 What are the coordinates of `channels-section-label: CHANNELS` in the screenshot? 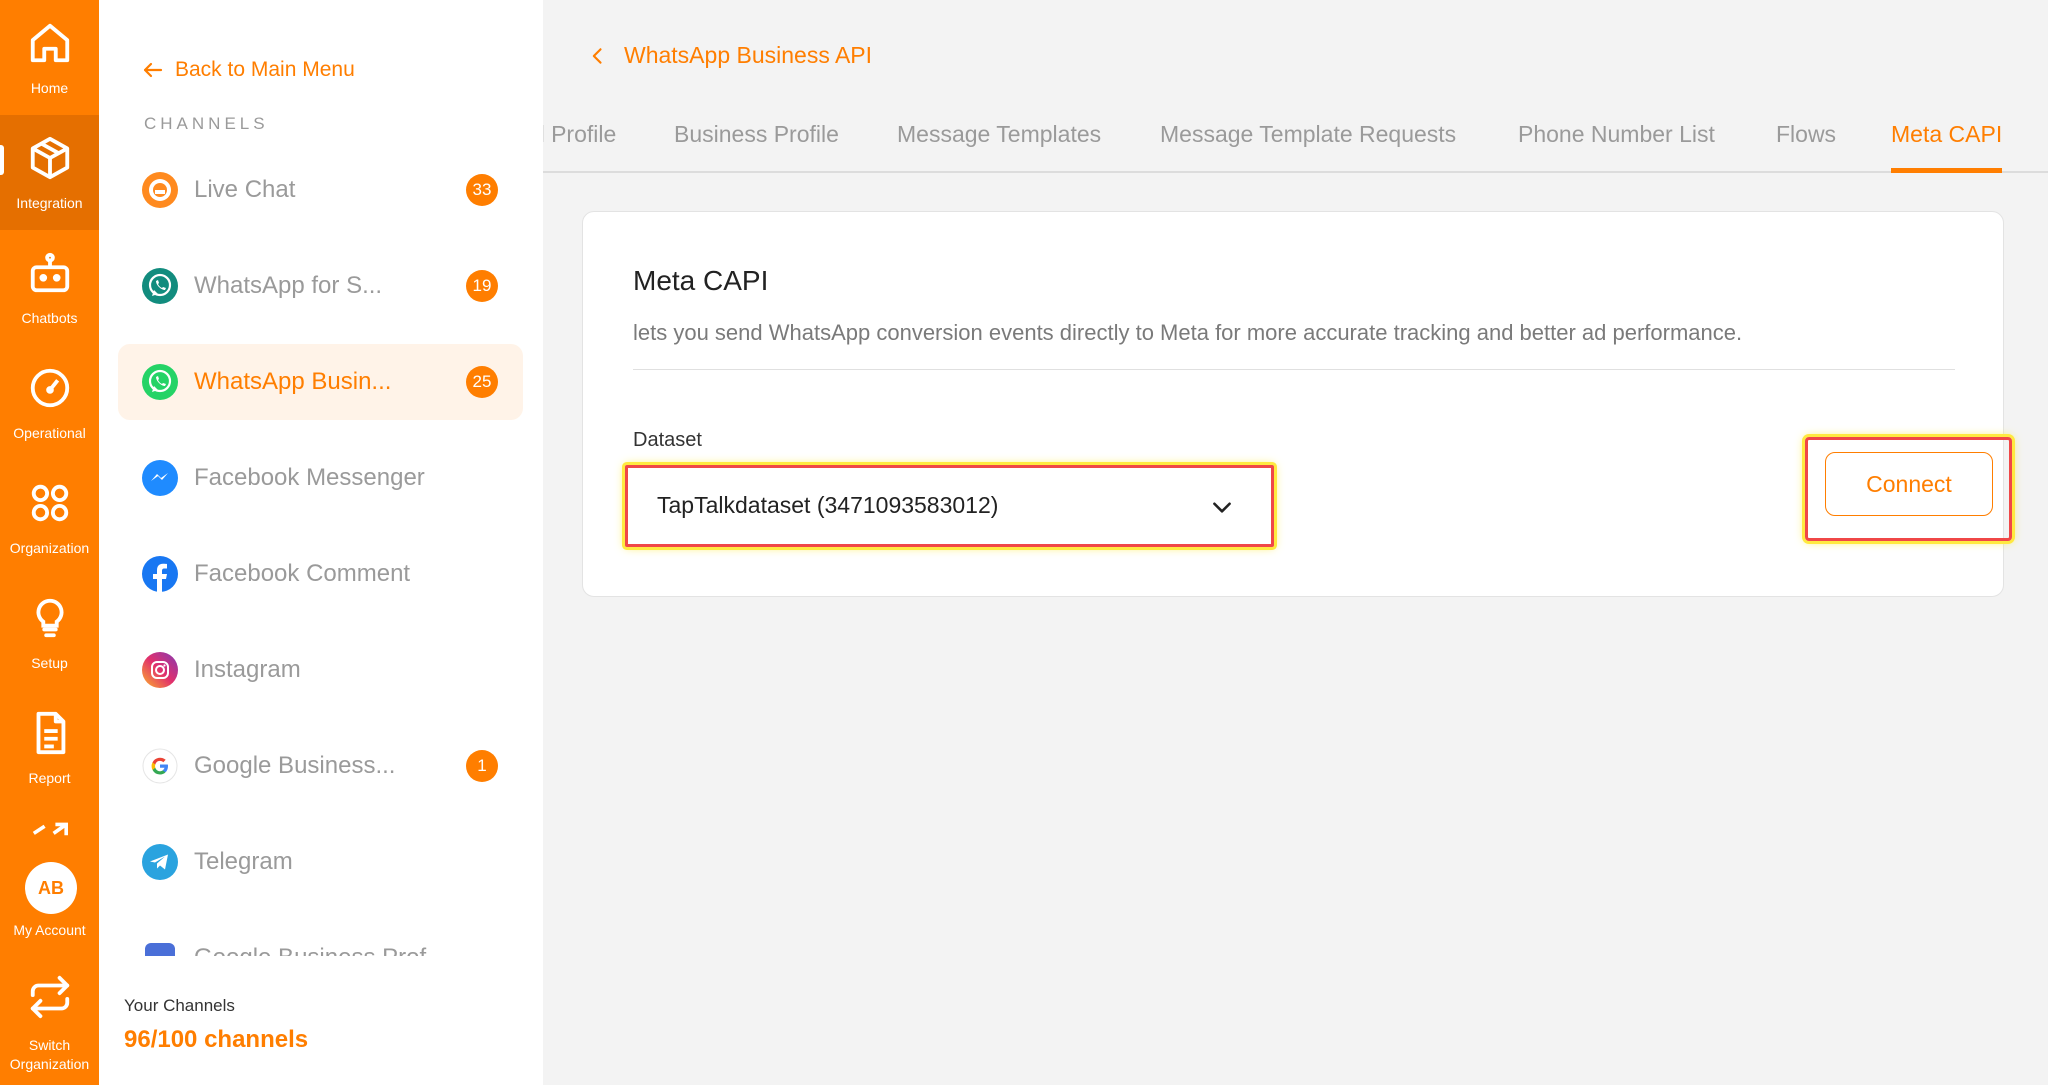 It's located at (206, 123).